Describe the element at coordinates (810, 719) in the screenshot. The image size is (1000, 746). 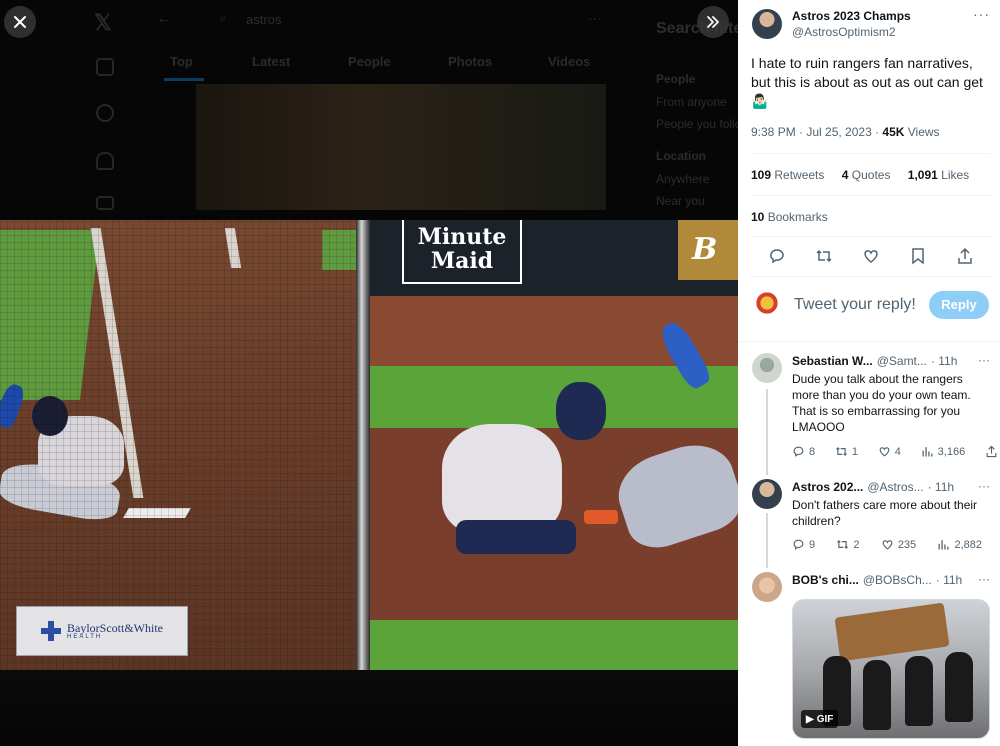
I see `play-icon: ▶` at that location.